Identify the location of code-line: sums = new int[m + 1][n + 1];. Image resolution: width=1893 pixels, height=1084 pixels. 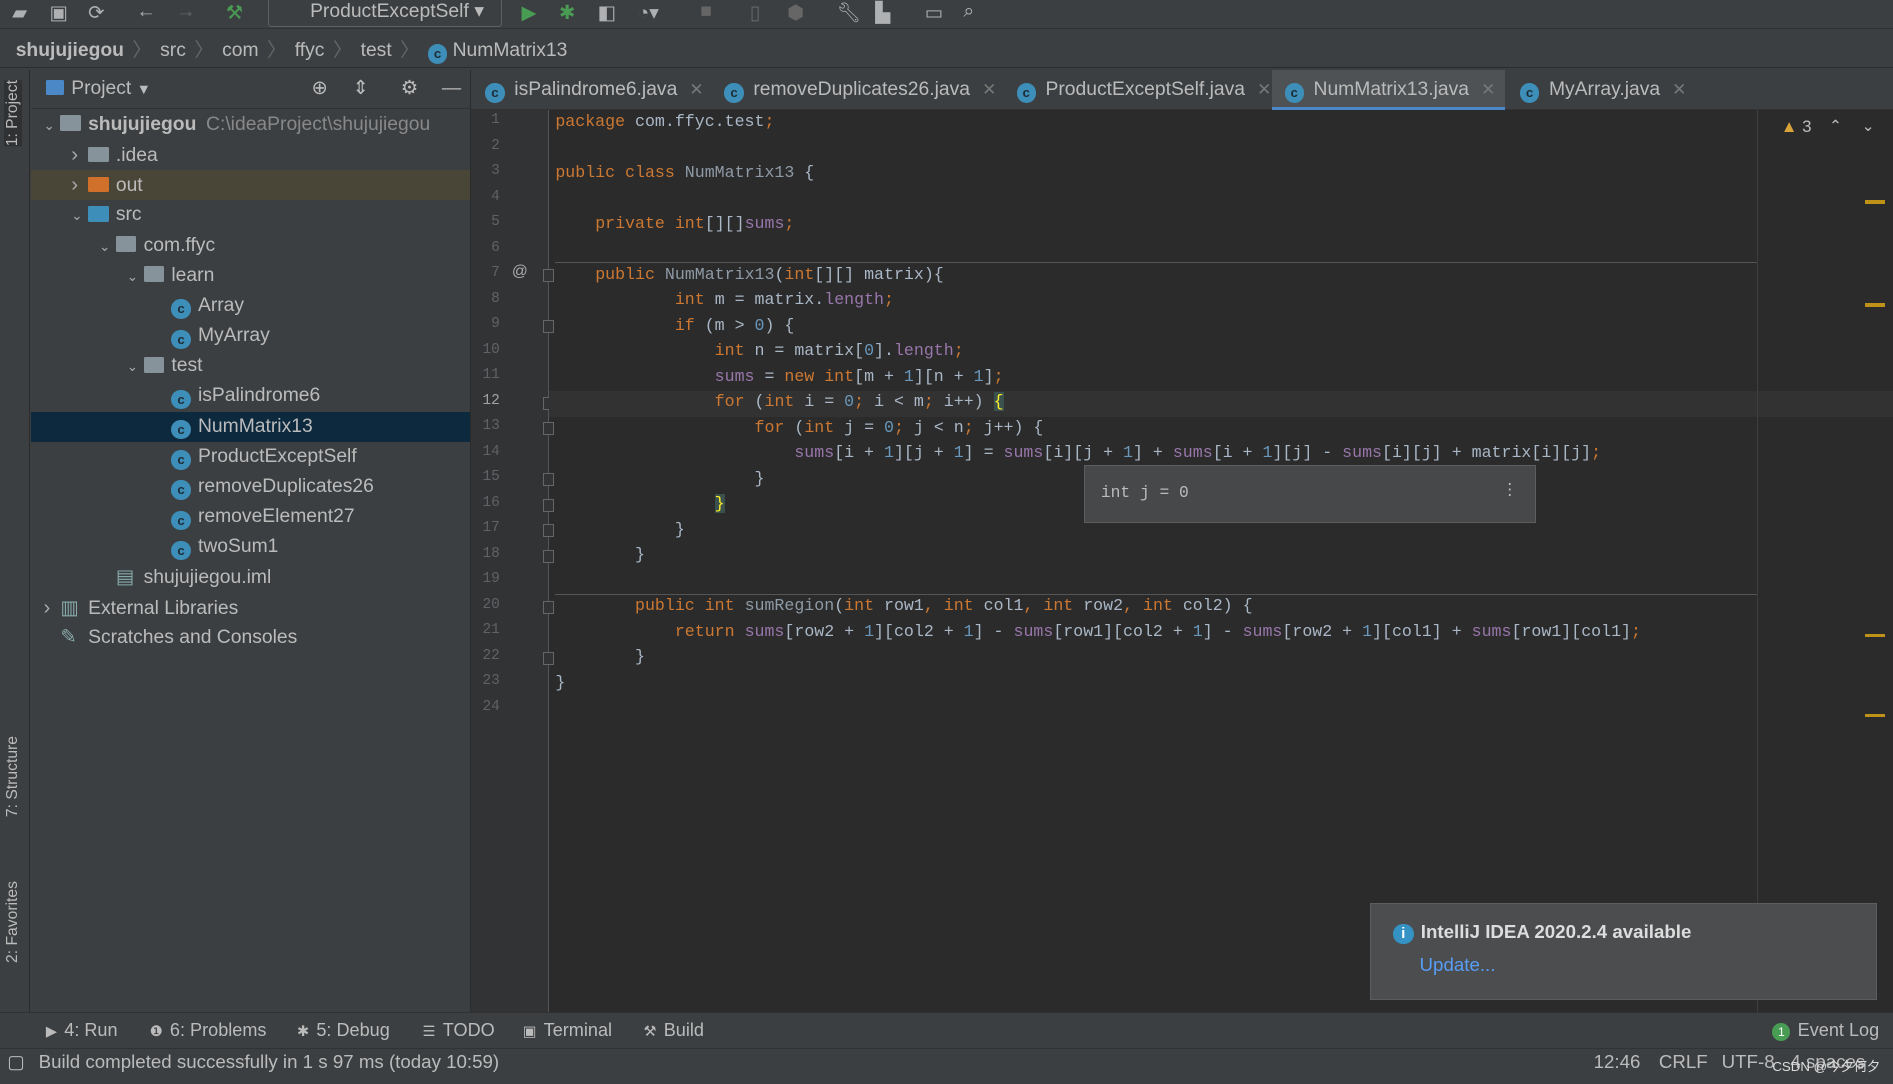
(779, 376).